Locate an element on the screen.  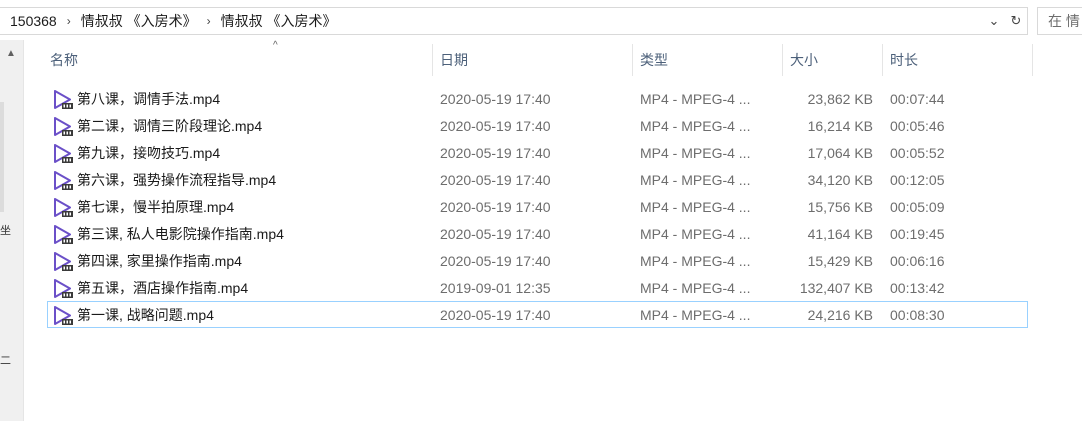
file-size: 132,407 KB is located at coordinates (836, 288).